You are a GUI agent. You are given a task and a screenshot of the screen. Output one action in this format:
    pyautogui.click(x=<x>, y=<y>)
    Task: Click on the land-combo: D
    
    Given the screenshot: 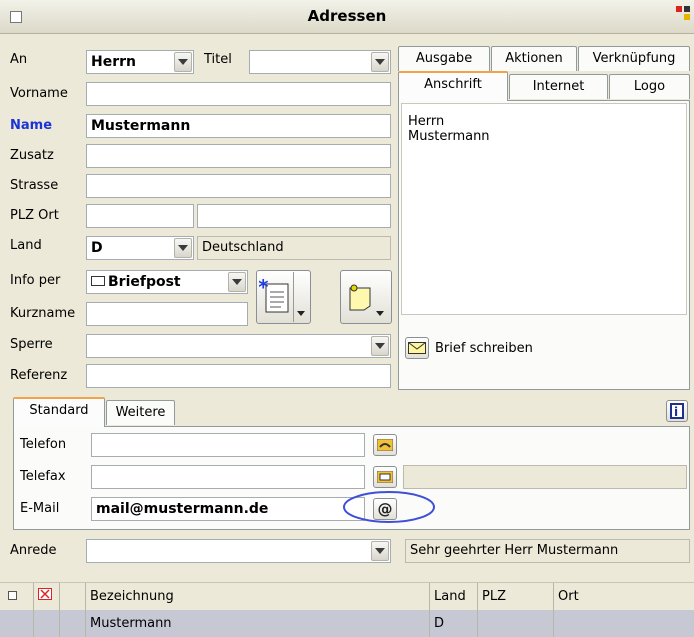 What is the action you would take?
    pyautogui.click(x=140, y=248)
    